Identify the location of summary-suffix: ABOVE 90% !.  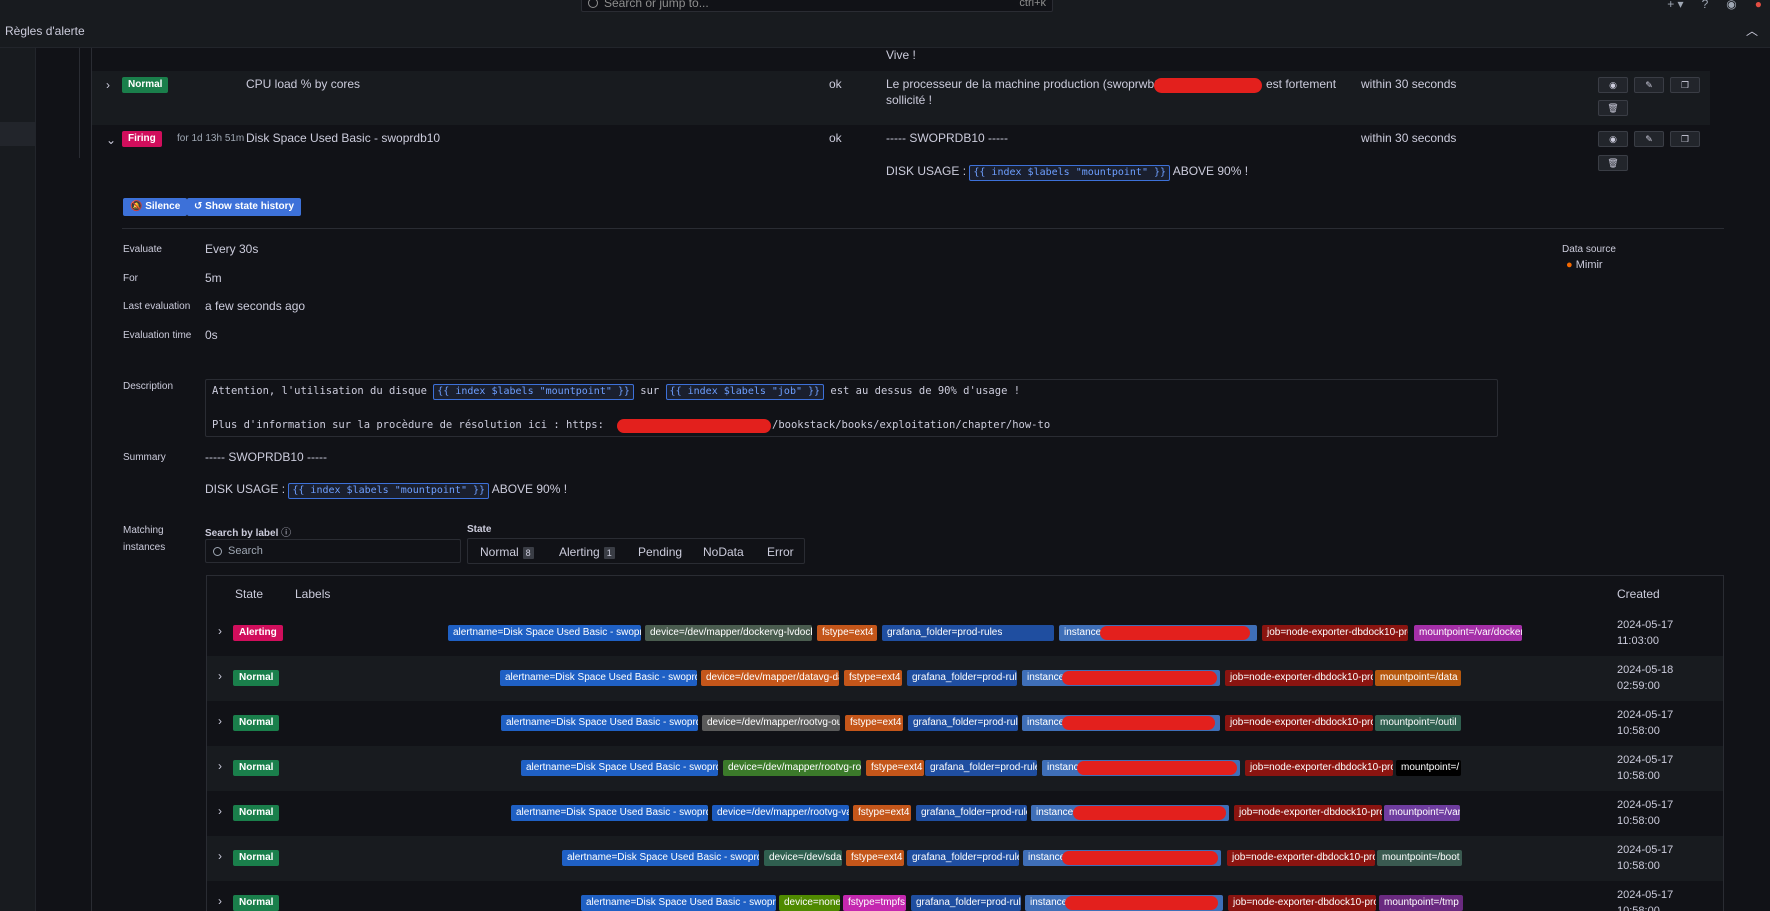
(529, 489).